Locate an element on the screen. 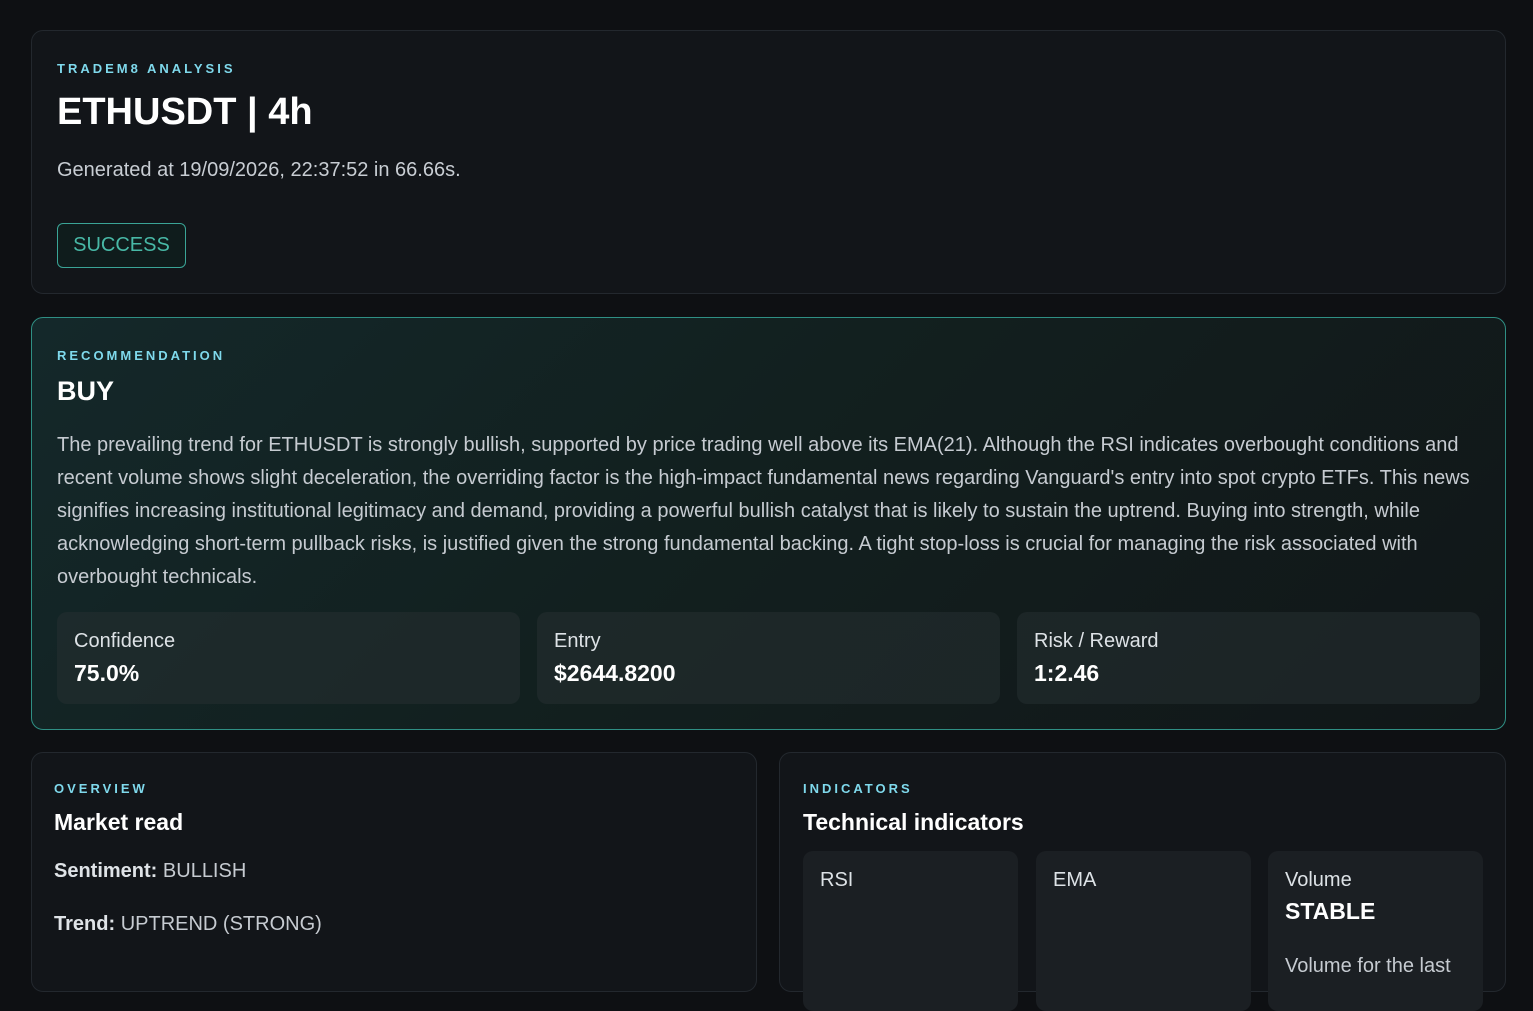 Image resolution: width=1533 pixels, height=1011 pixels. confidence-metric: Confidence 75.0% is located at coordinates (288, 658).